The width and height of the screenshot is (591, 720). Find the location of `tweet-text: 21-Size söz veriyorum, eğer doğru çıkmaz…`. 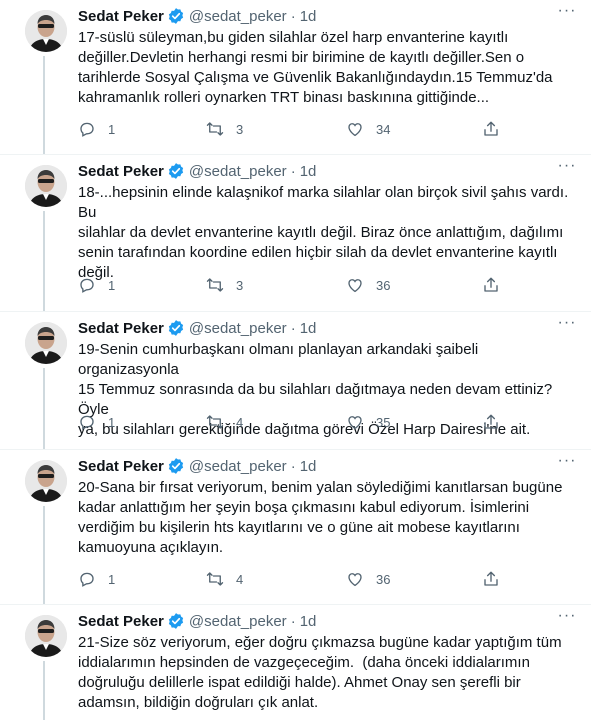

tweet-text: 21-Size söz veriyorum, eğer doğru çıkmaz… is located at coordinates (320, 672).